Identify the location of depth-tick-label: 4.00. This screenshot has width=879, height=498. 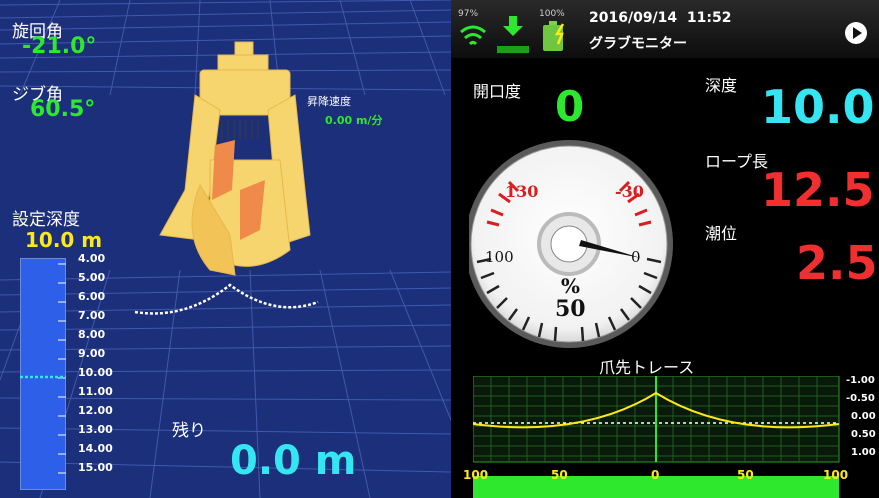
(92, 258).